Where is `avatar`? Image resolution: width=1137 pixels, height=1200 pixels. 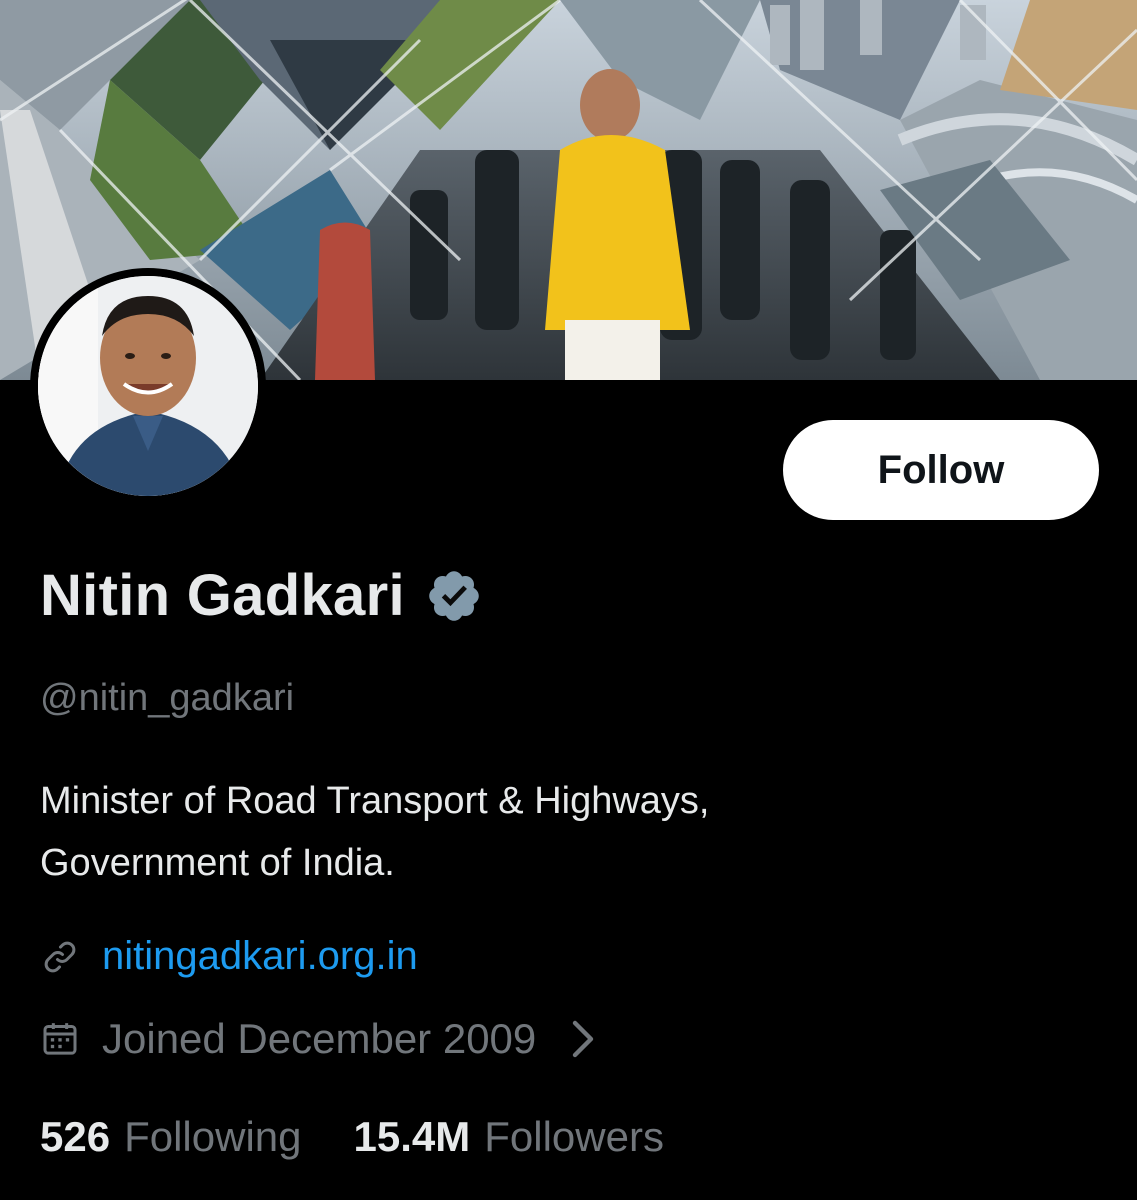 avatar is located at coordinates (148, 386).